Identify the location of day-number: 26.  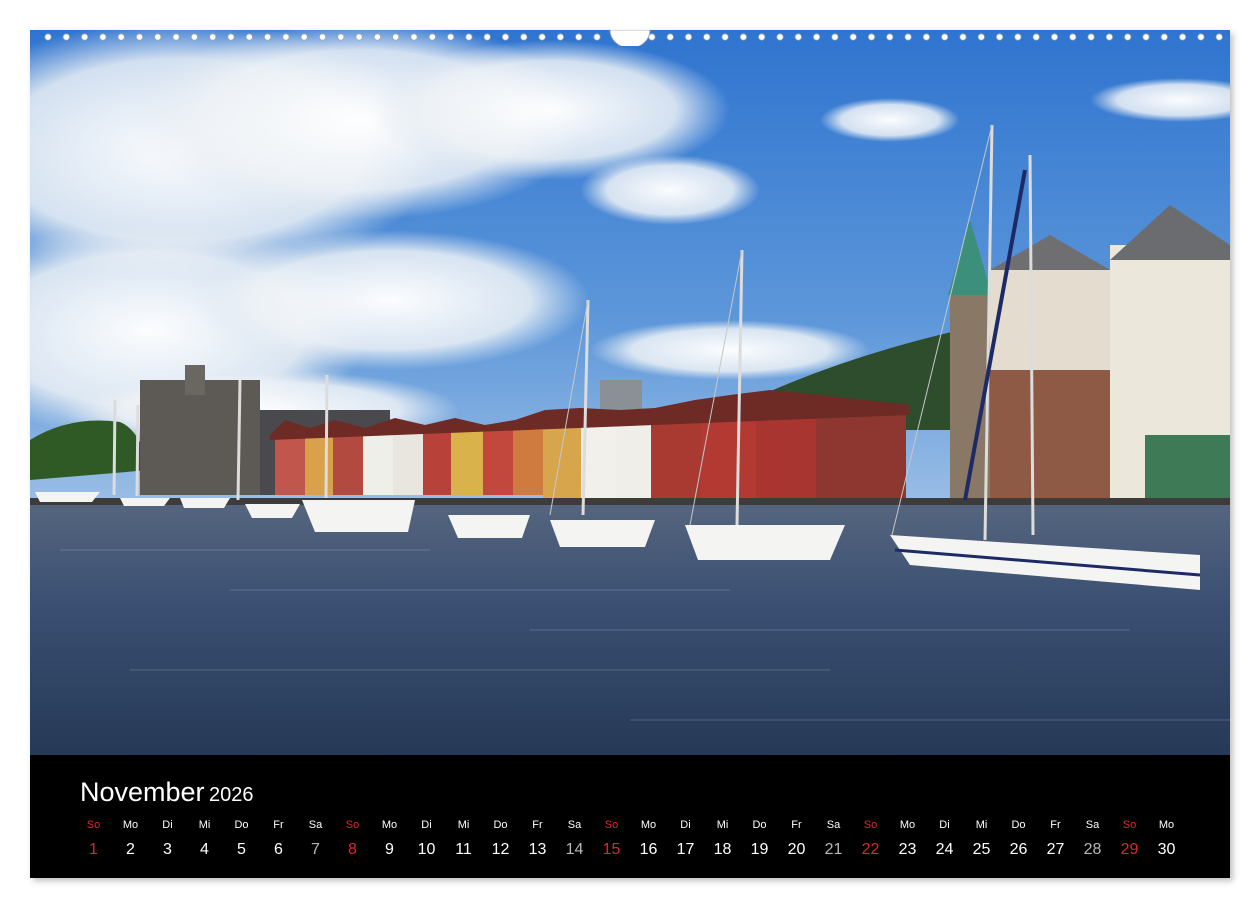
(1018, 849).